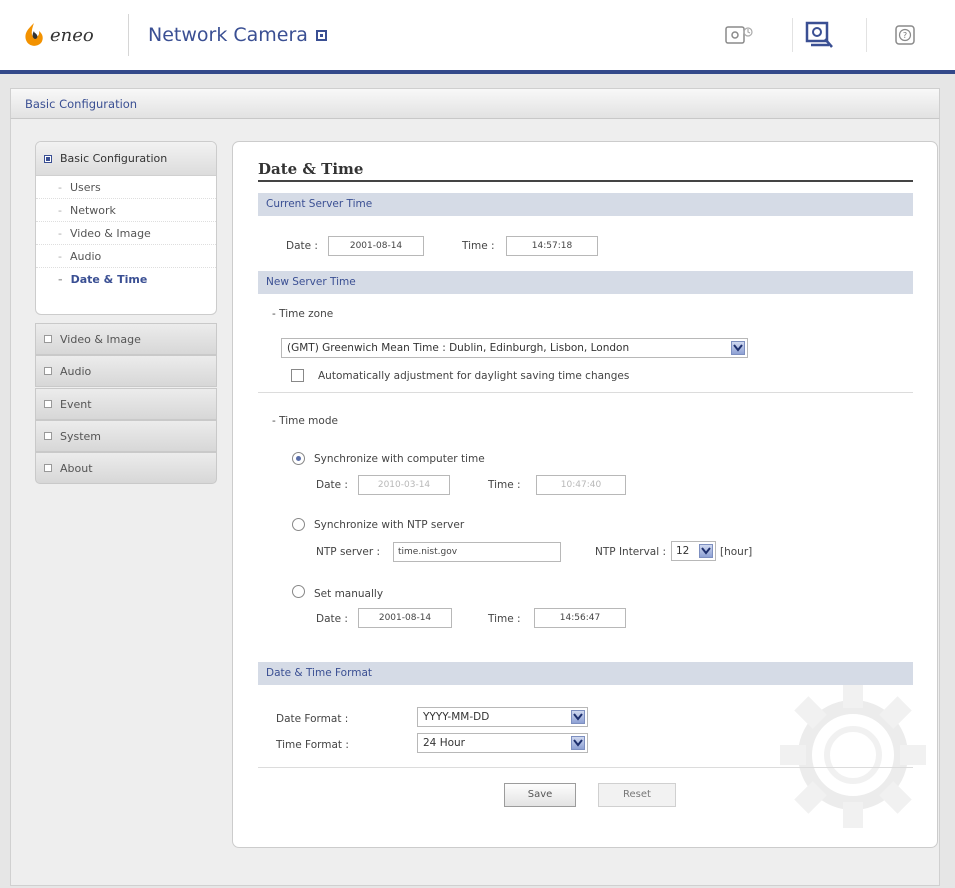 This screenshot has height=888, width=955. Describe the element at coordinates (504, 619) in the screenshot. I see `manual-time-label: Time :` at that location.